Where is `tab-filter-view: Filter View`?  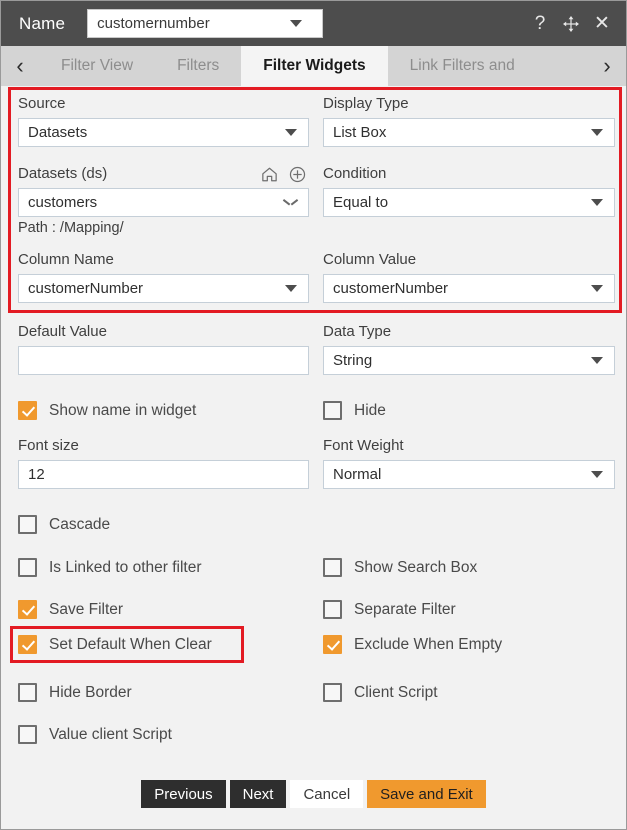
tab-filter-view: Filter View is located at coordinates (97, 66).